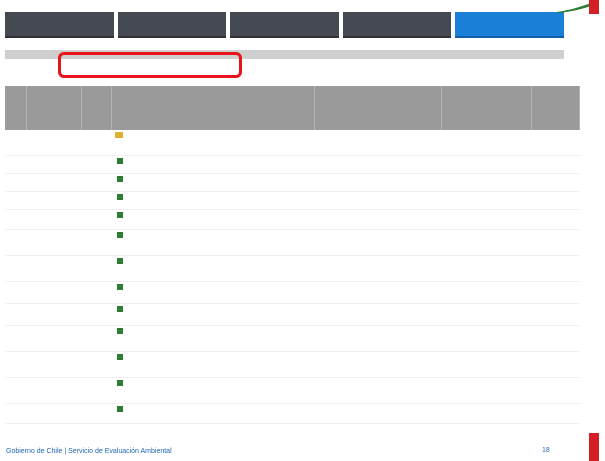 The height and width of the screenshot is (461, 605). I want to click on folder-icon, so click(119, 135).